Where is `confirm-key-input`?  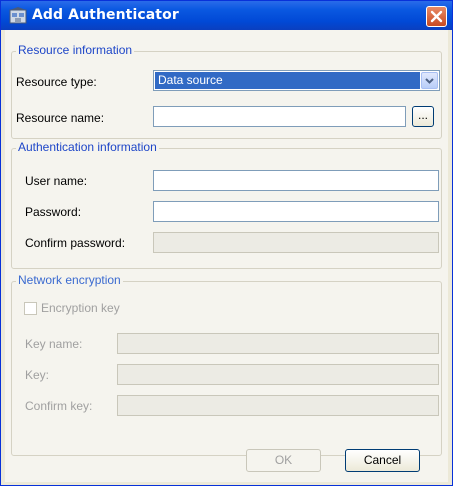 confirm-key-input is located at coordinates (278, 405).